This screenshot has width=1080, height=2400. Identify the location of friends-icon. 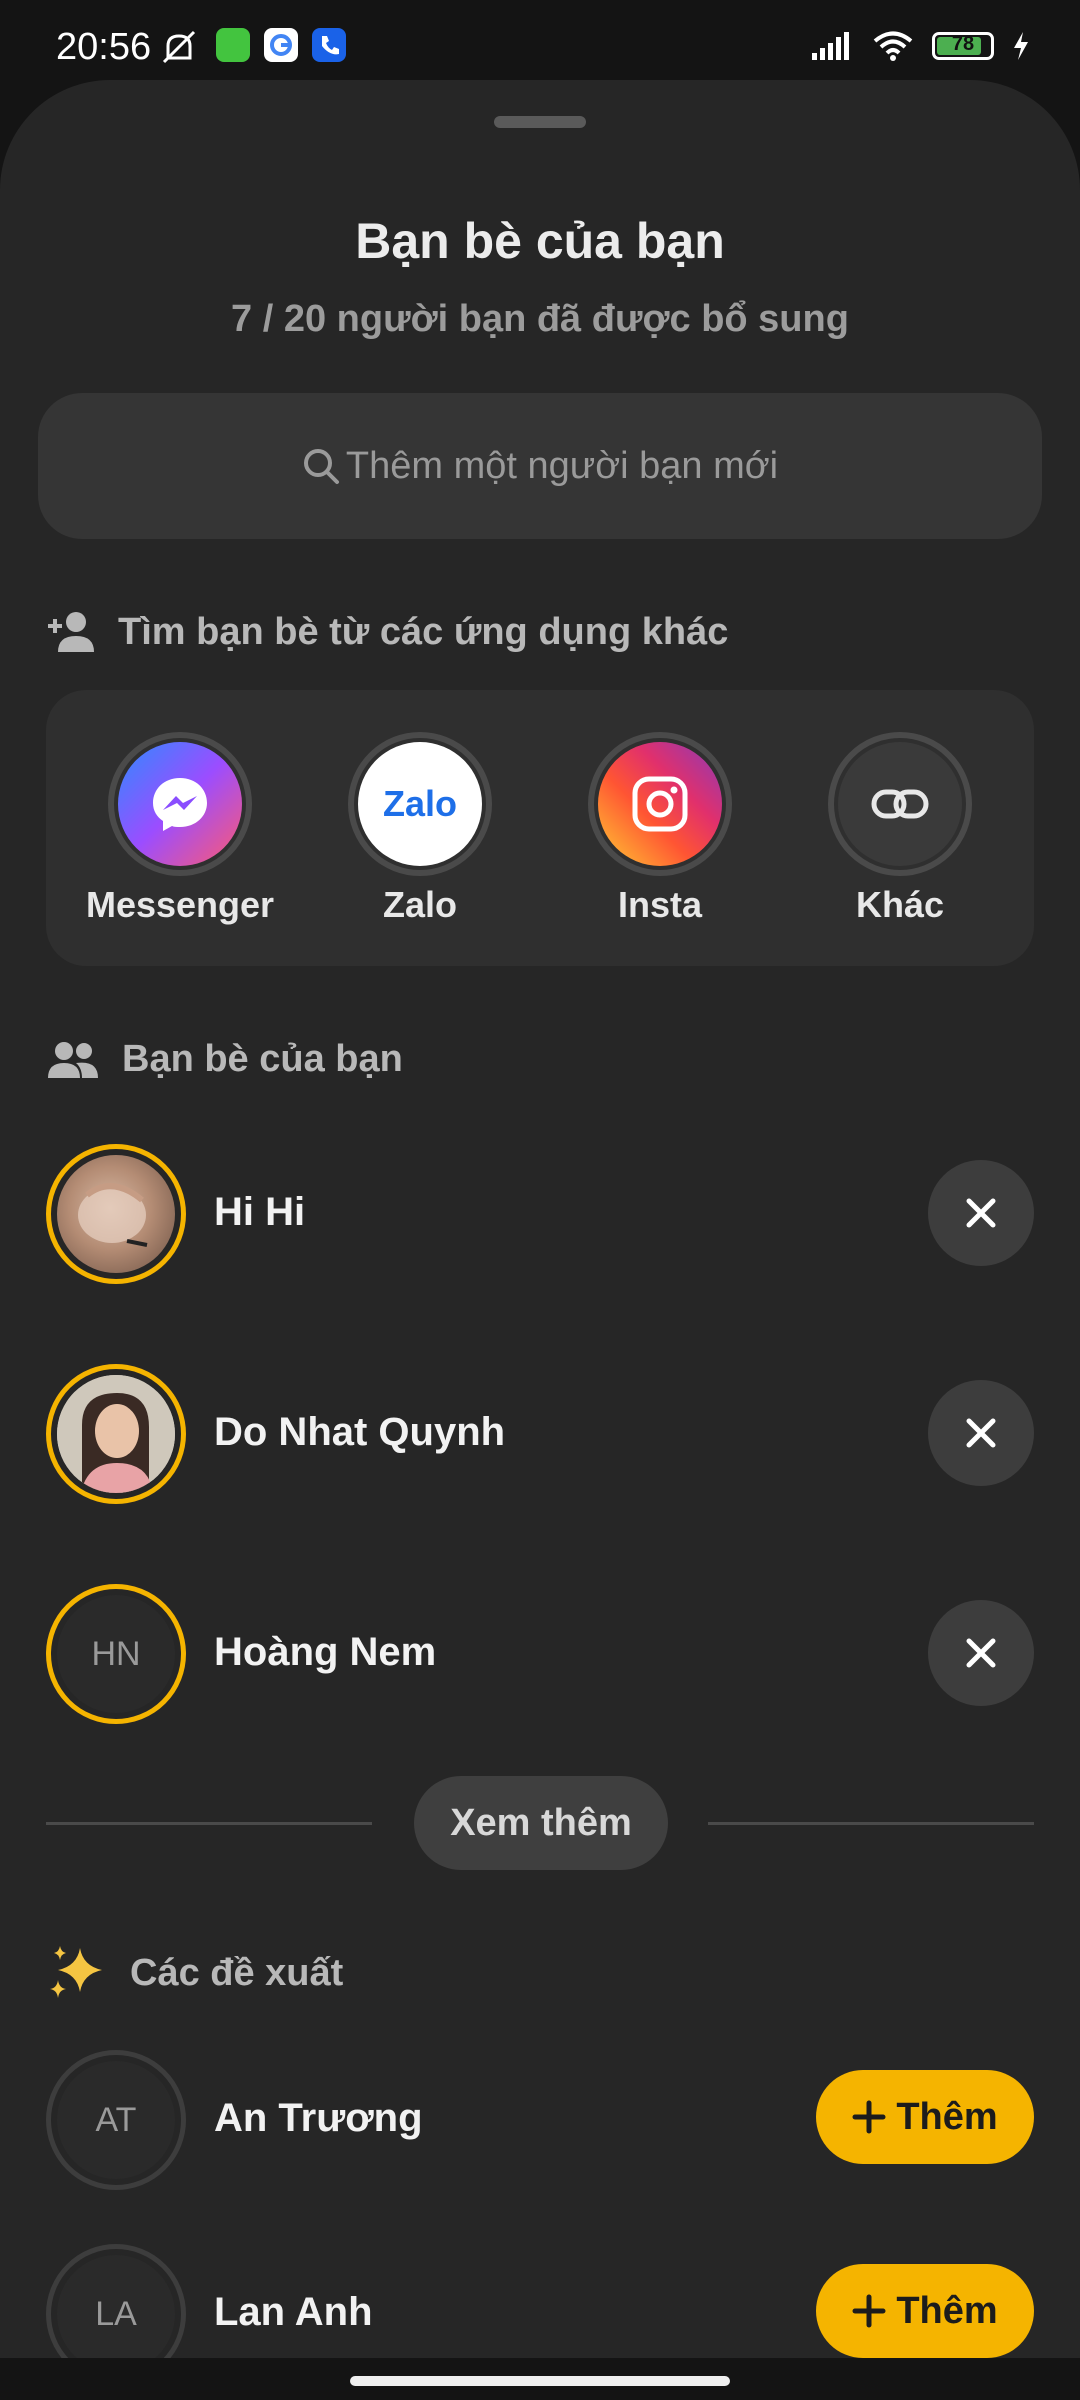
(73, 1059).